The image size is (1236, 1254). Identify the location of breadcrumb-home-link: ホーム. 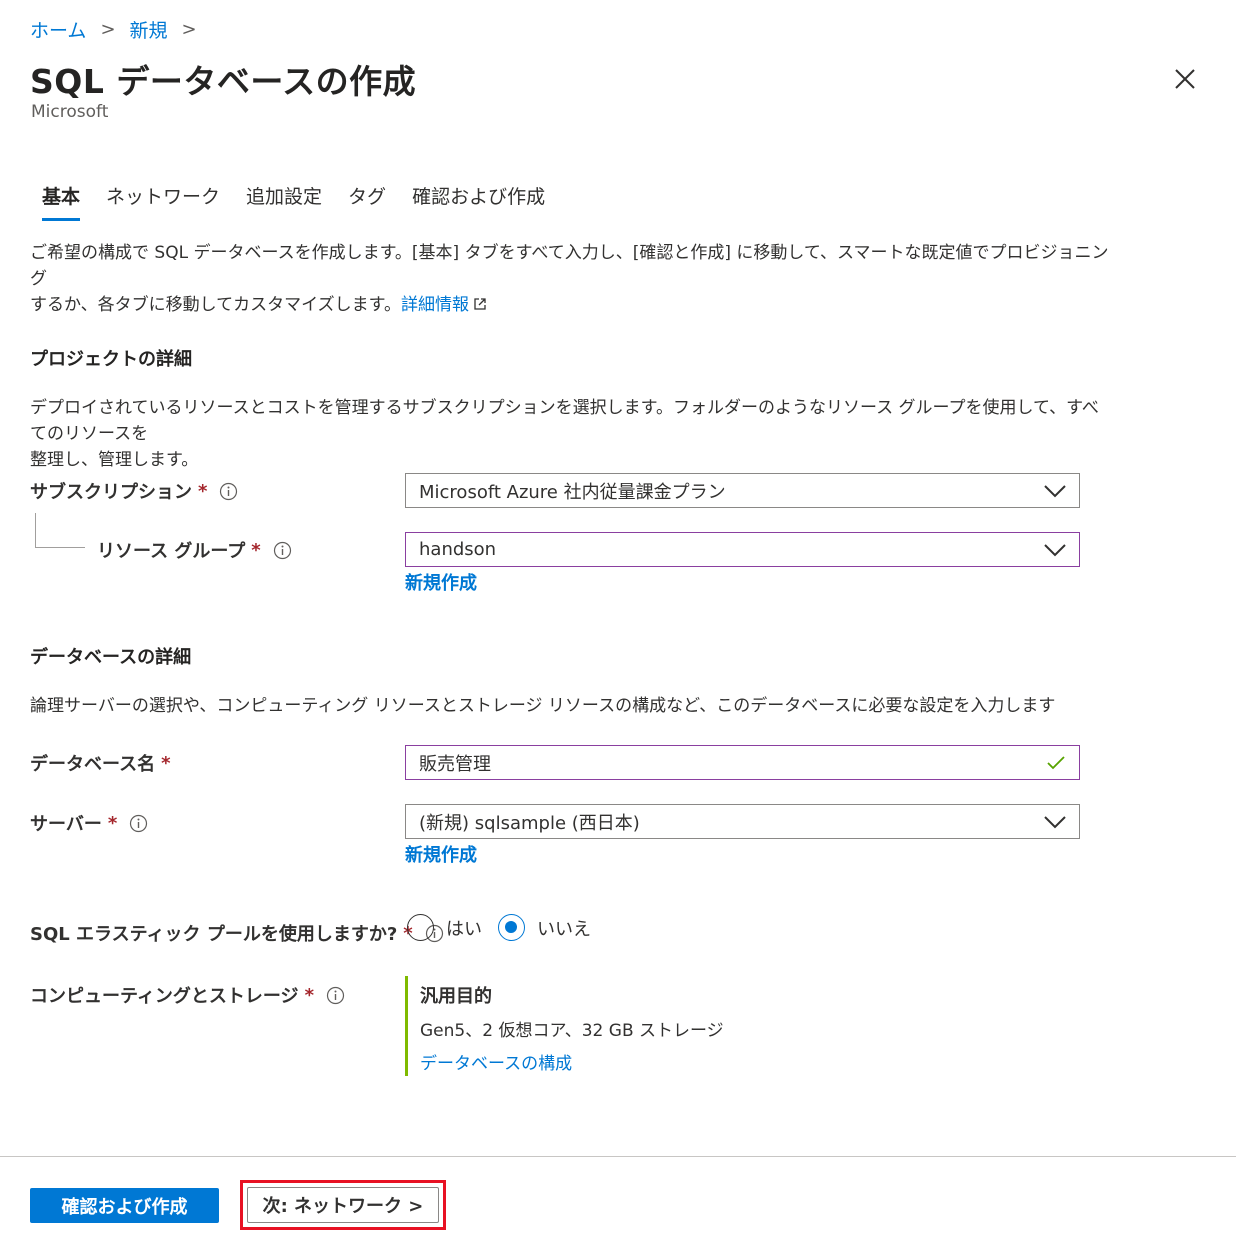
(58, 29).